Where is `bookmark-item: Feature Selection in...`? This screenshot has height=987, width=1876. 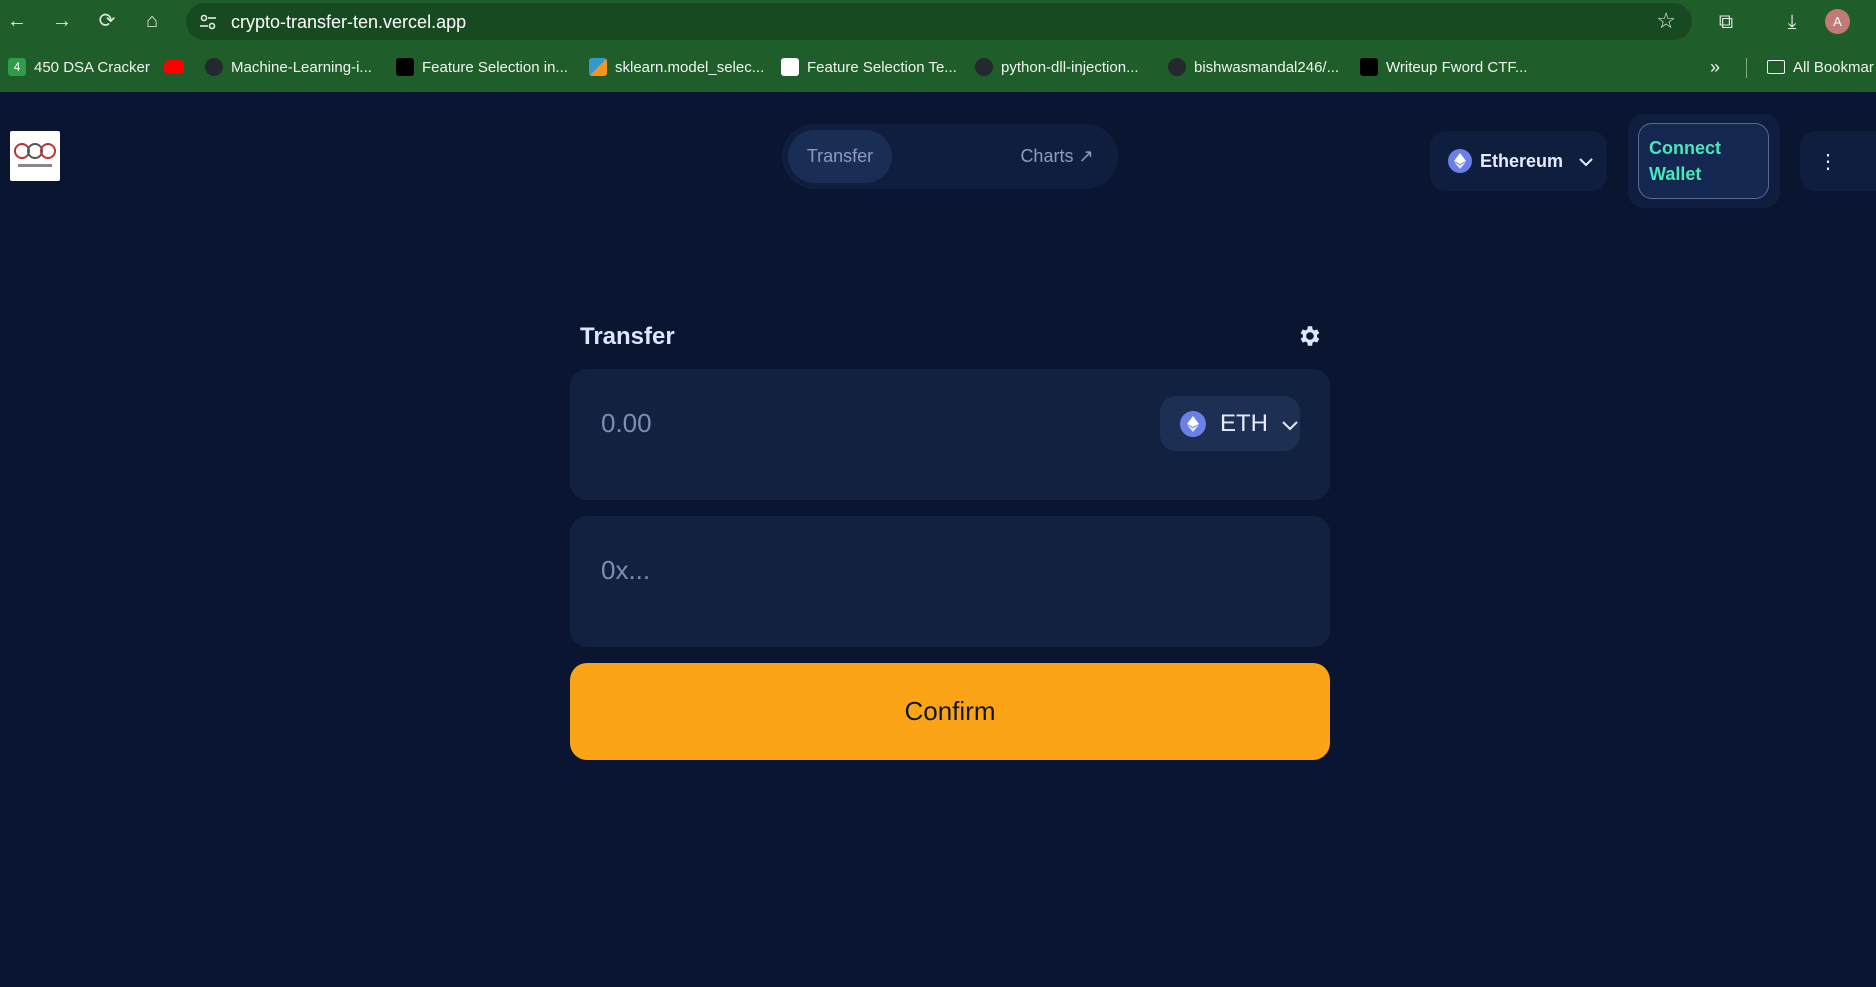
bookmark-item: Feature Selection in... is located at coordinates (482, 67).